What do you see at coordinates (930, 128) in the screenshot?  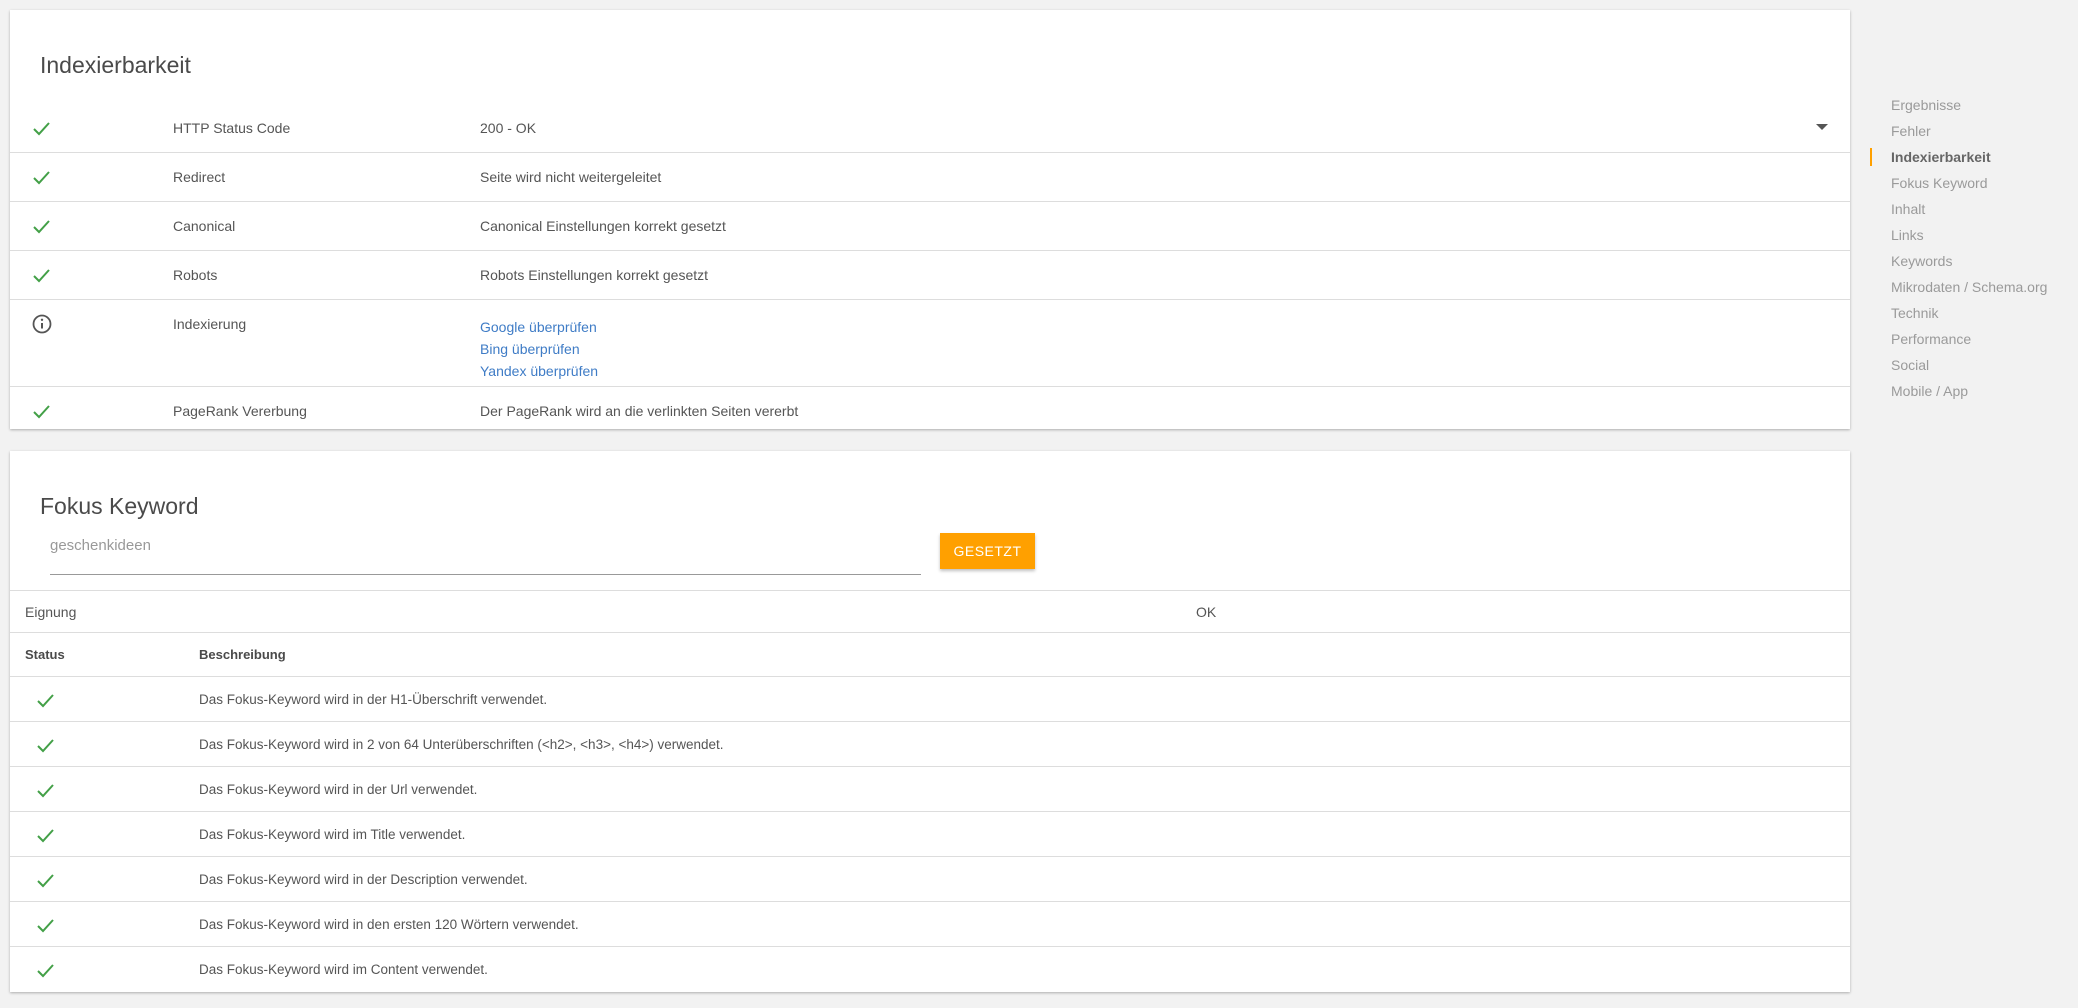 I see `row-http-status: HTTP Status Code 200 - OK` at bounding box center [930, 128].